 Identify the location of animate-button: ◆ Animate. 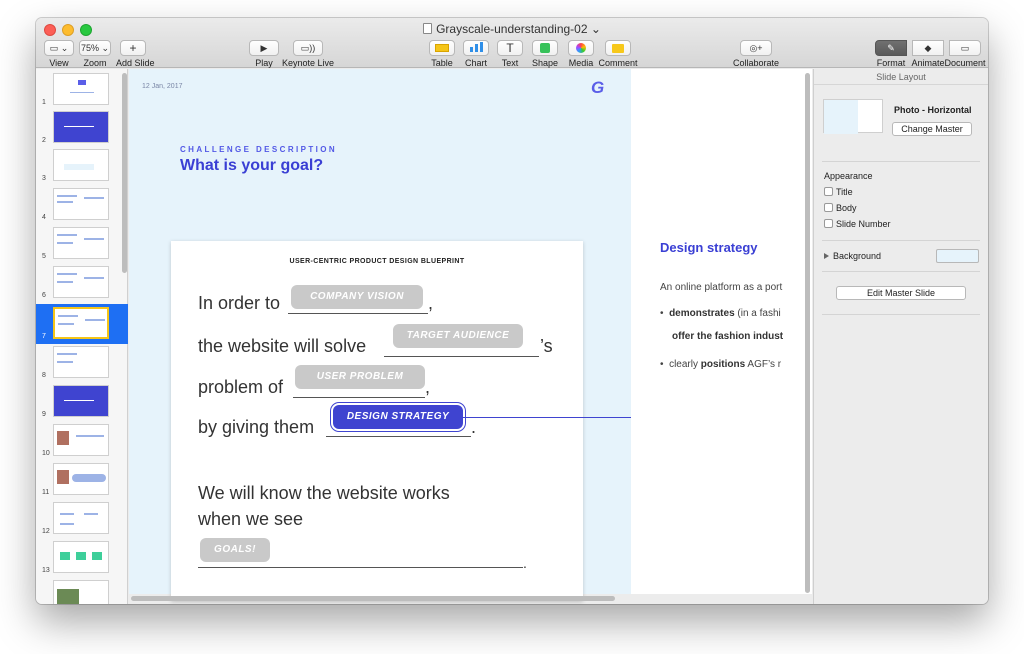
(928, 54).